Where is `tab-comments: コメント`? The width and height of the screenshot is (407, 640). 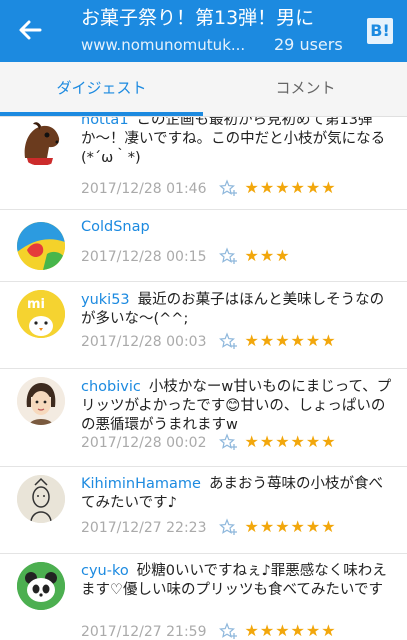
tab-comments: コメント is located at coordinates (305, 89).